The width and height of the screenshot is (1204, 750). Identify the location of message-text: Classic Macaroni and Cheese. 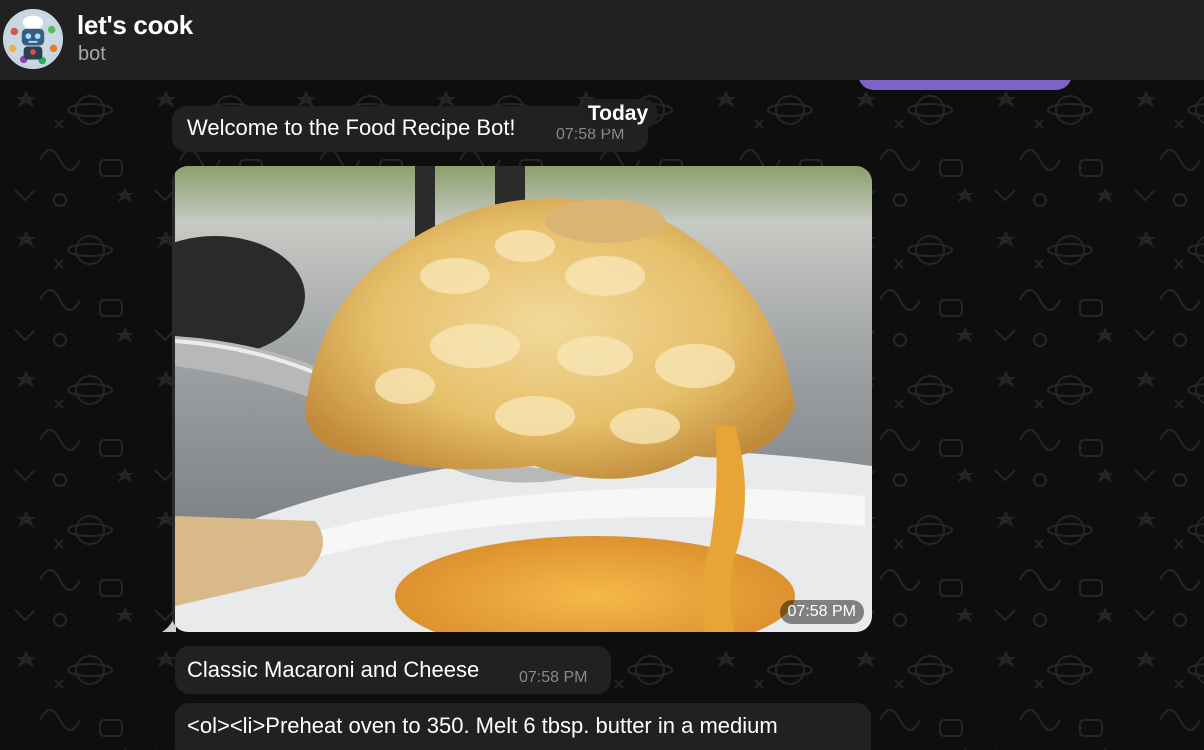
(333, 669).